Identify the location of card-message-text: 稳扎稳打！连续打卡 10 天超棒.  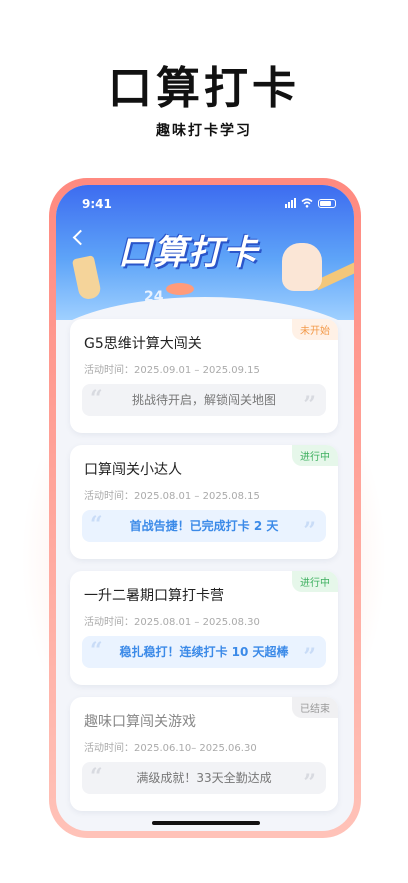
(204, 652).